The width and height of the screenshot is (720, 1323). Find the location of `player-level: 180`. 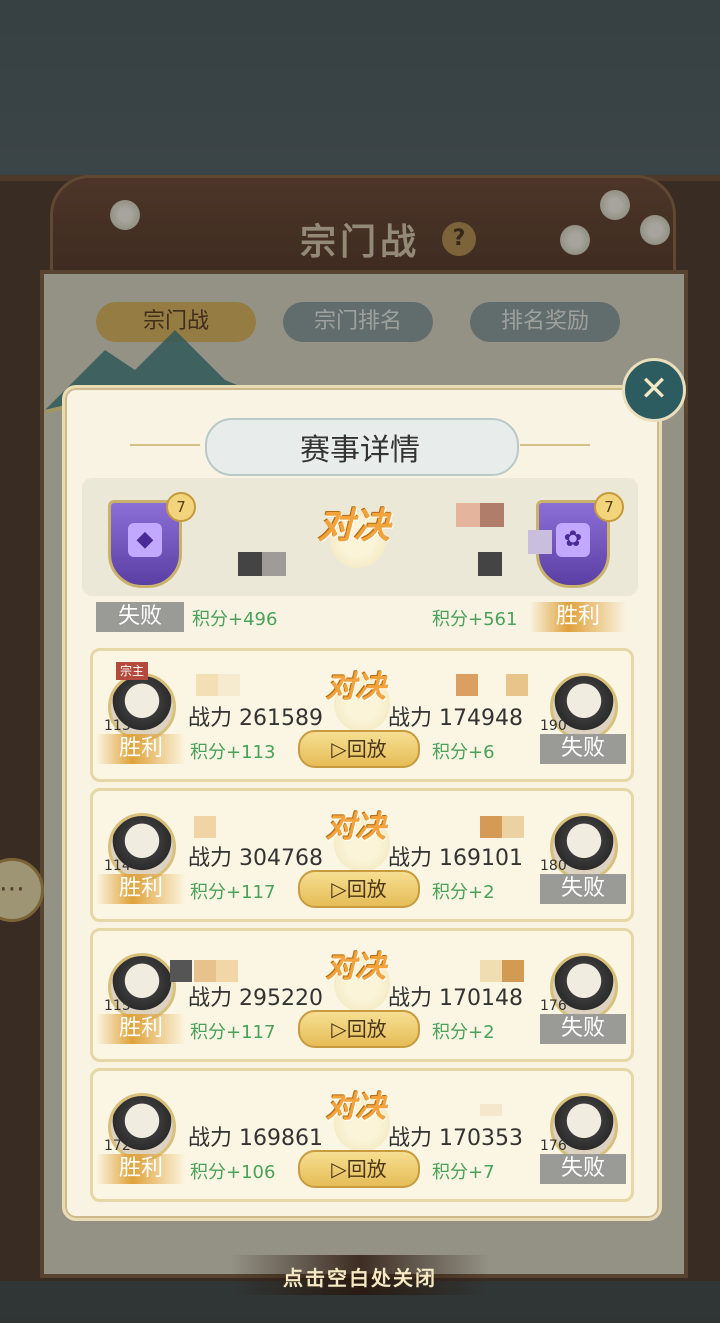

player-level: 180 is located at coordinates (553, 866).